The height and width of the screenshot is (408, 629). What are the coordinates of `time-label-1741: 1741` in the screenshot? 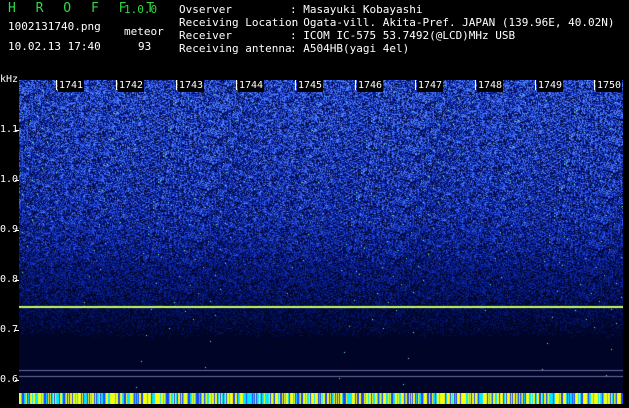 It's located at (71, 86).